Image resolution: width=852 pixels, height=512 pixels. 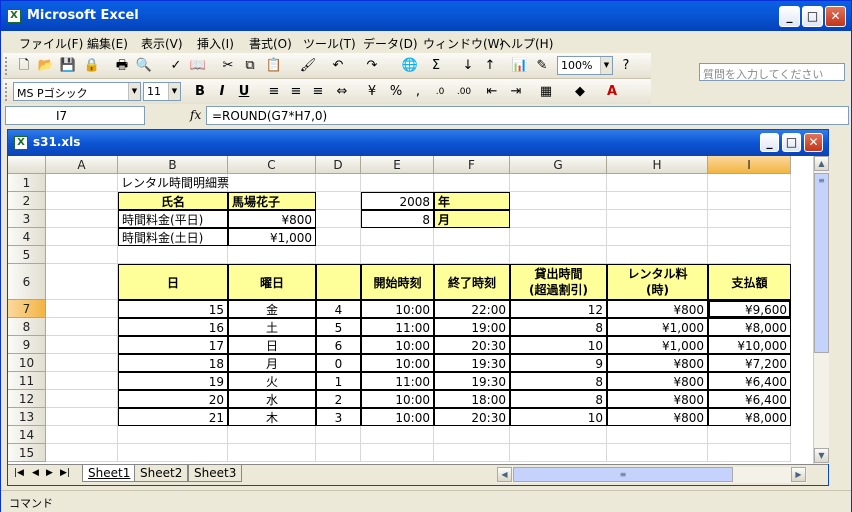 What do you see at coordinates (626, 66) in the screenshot?
I see `help-icon: ?` at bounding box center [626, 66].